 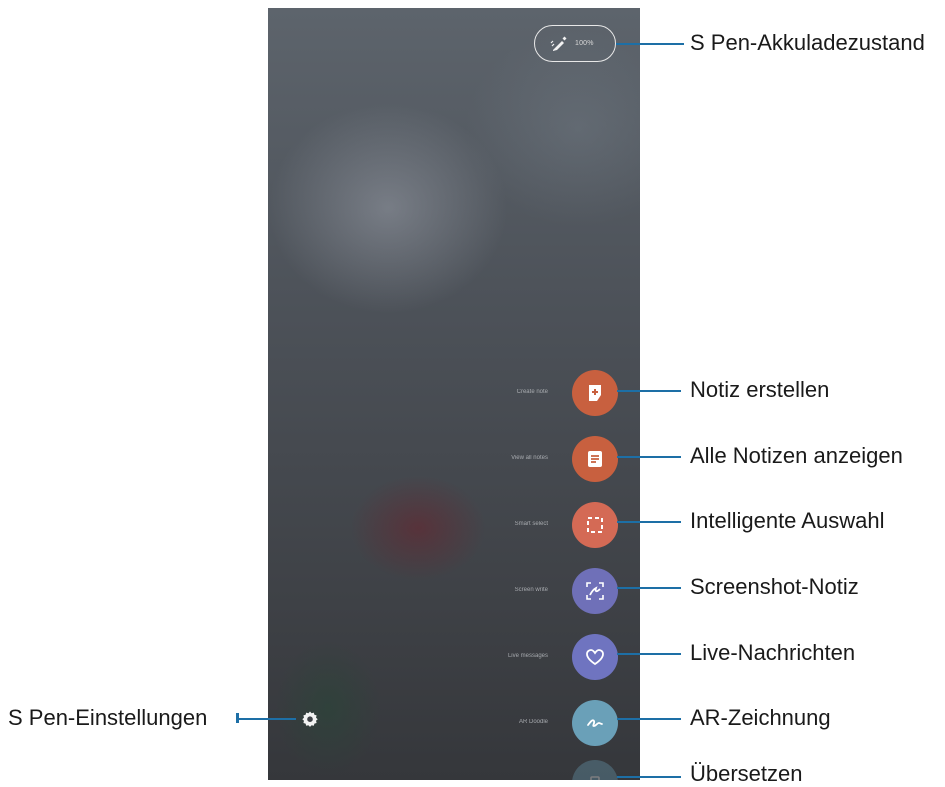 What do you see at coordinates (527, 656) in the screenshot?
I see `menu-label-live-messages: Live messages` at bounding box center [527, 656].